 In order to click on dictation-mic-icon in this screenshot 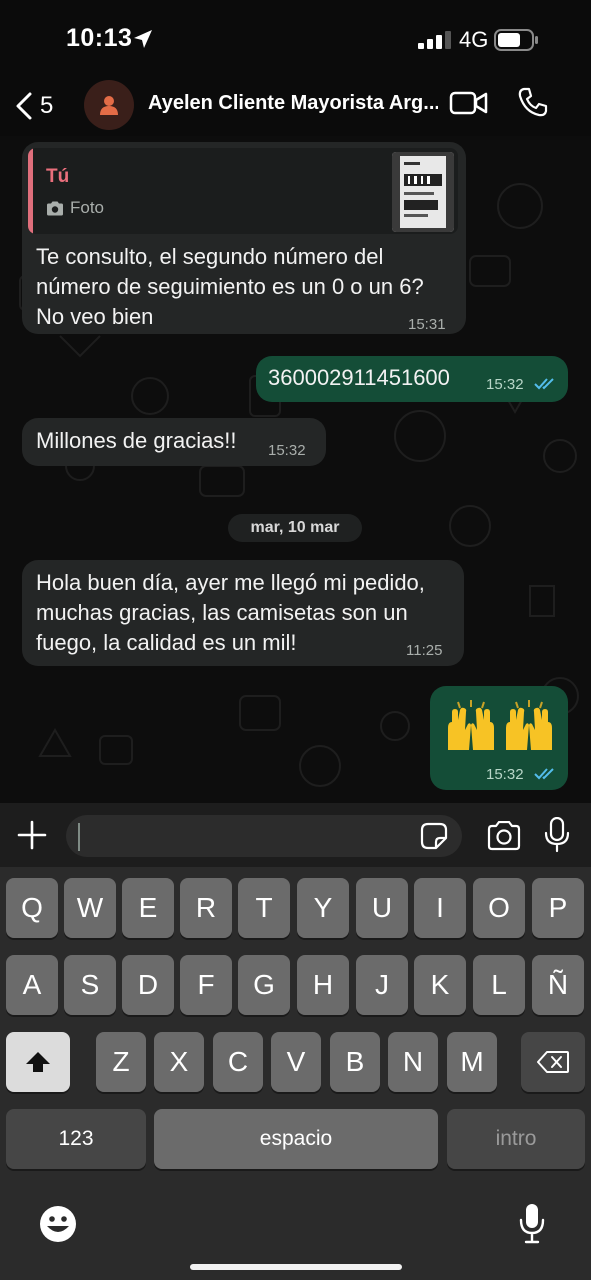, I will do `click(532, 1223)`.